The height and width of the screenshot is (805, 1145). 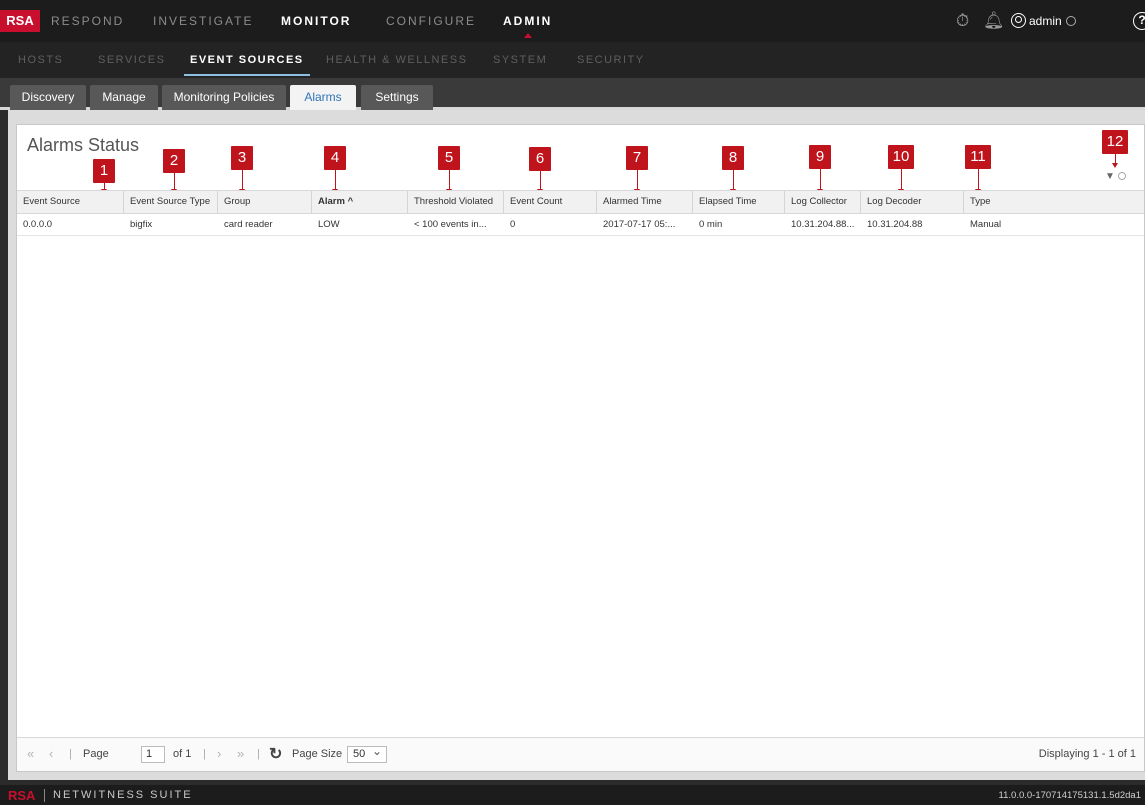 I want to click on tab-alarms: Alarms, so click(x=323, y=97).